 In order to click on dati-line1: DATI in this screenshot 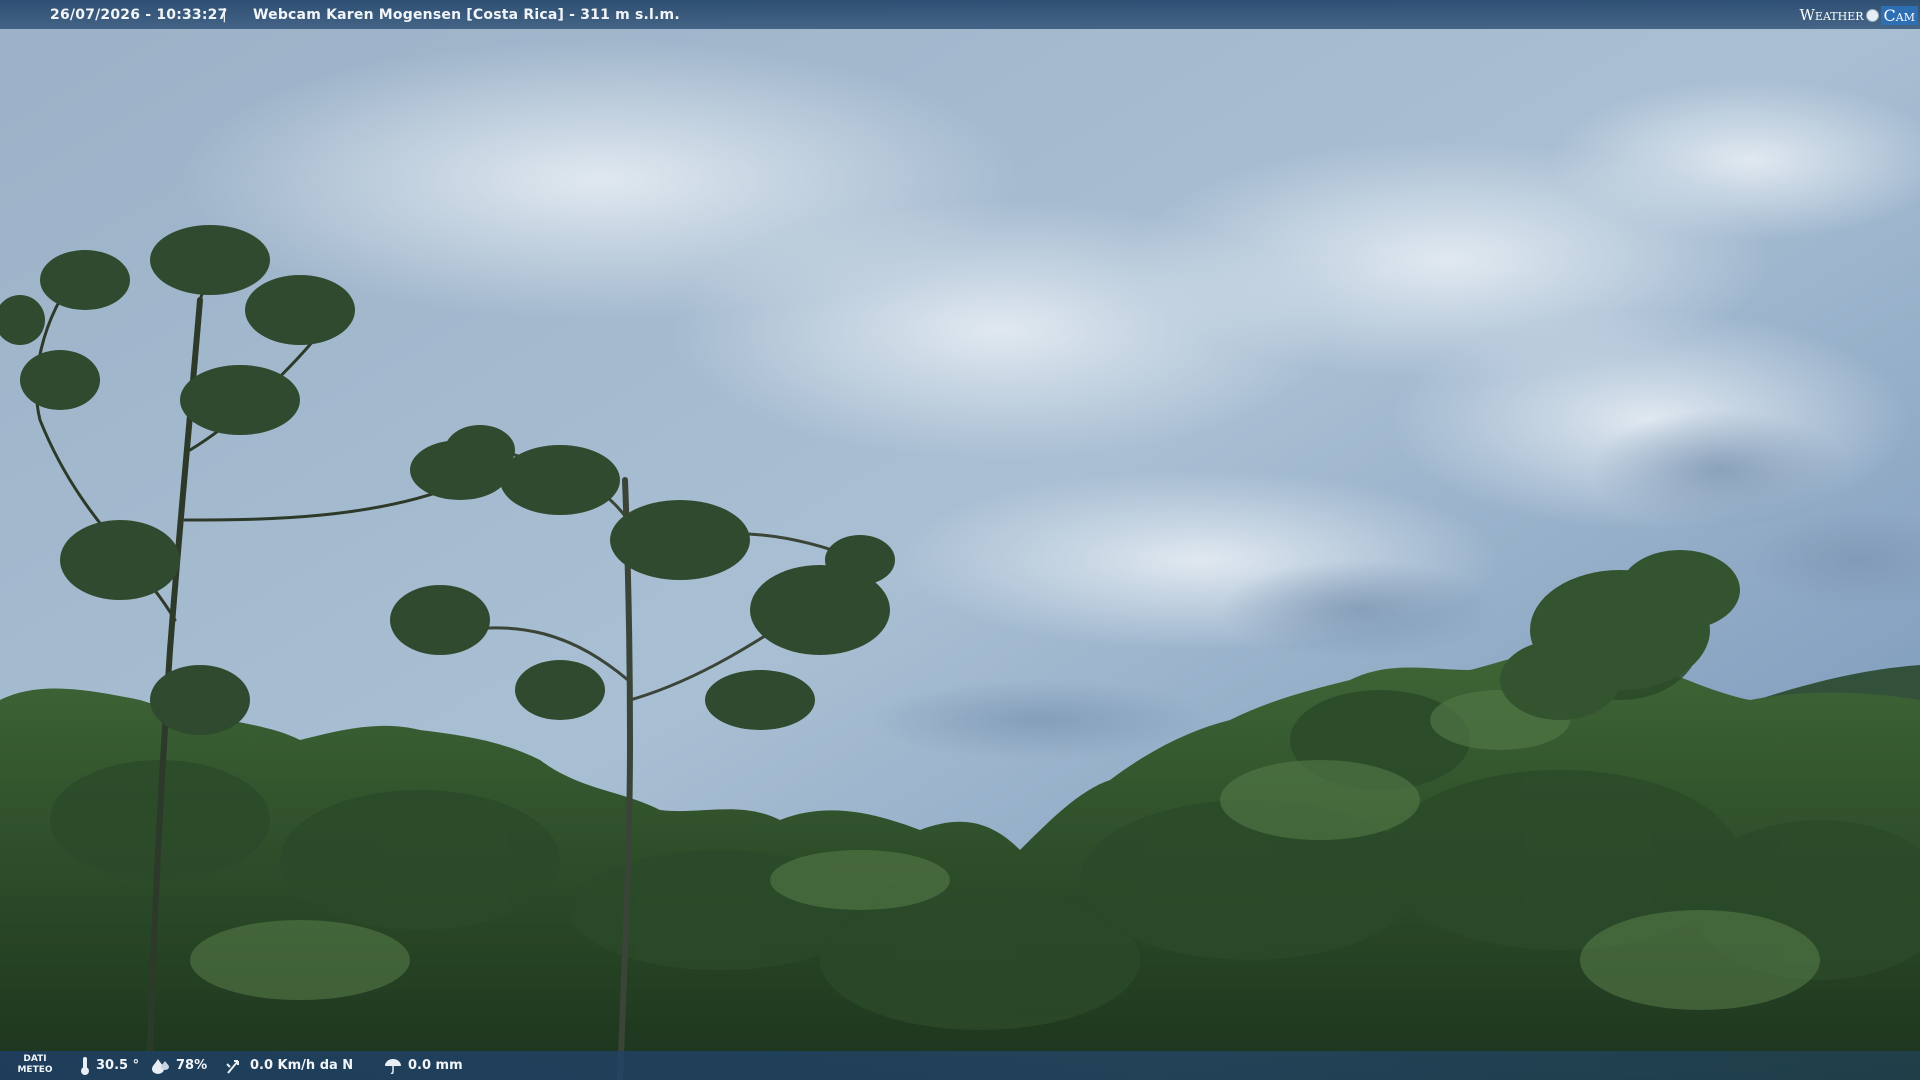, I will do `click(35, 1059)`.